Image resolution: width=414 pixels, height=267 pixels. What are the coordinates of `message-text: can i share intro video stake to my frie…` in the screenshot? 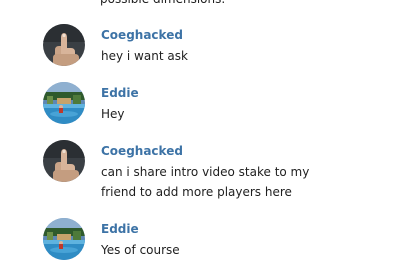 It's located at (205, 182).